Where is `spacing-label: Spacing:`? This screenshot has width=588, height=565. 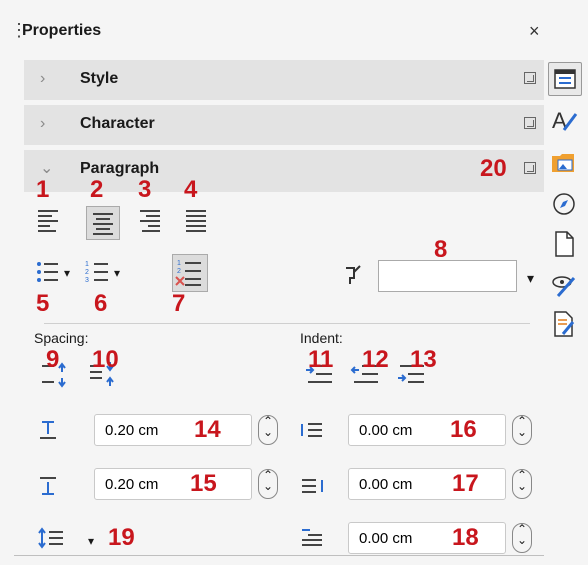
spacing-label: Spacing: is located at coordinates (61, 338).